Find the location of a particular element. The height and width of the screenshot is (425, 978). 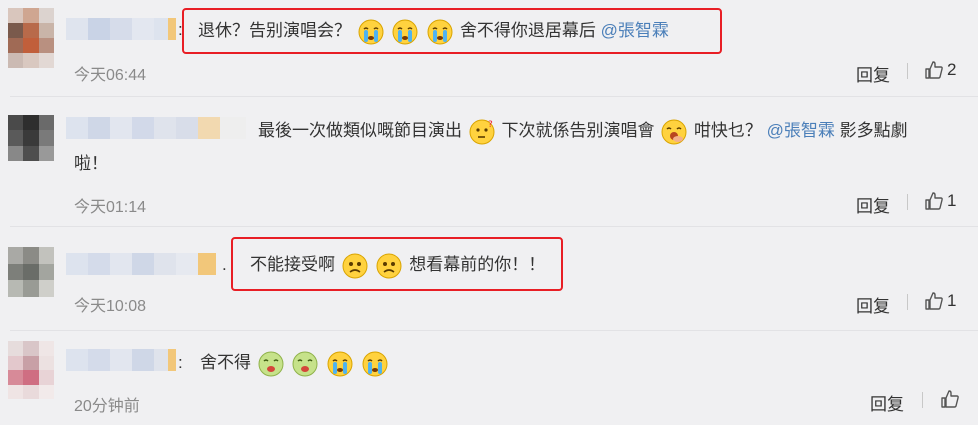

timestamp: 今天01:14 is located at coordinates (110, 207).